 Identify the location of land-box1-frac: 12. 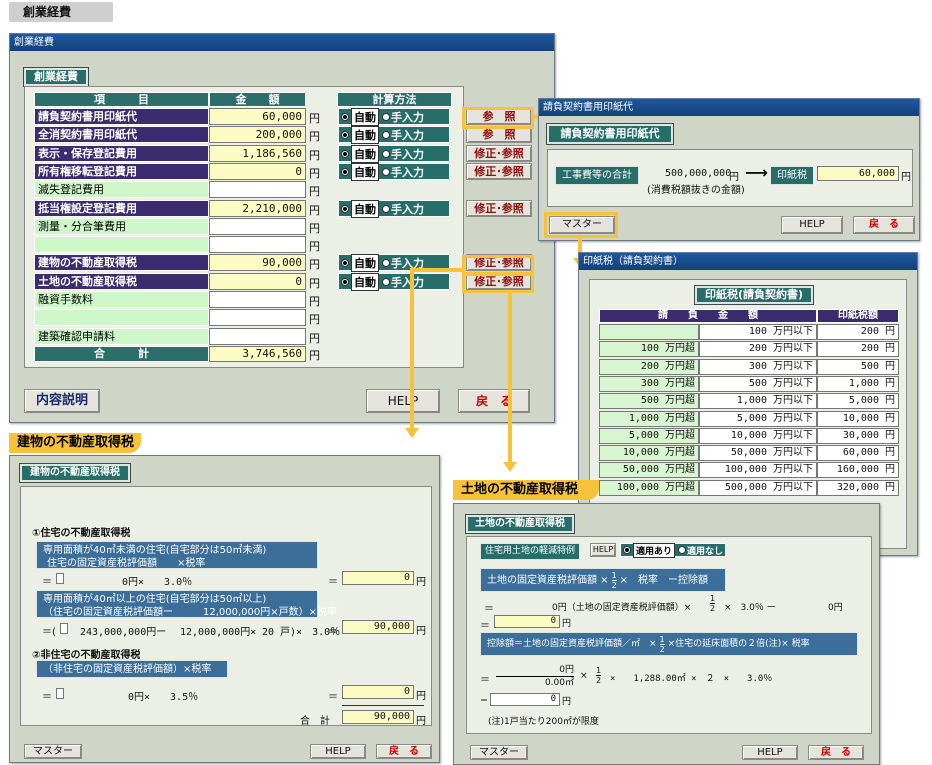
(614, 580).